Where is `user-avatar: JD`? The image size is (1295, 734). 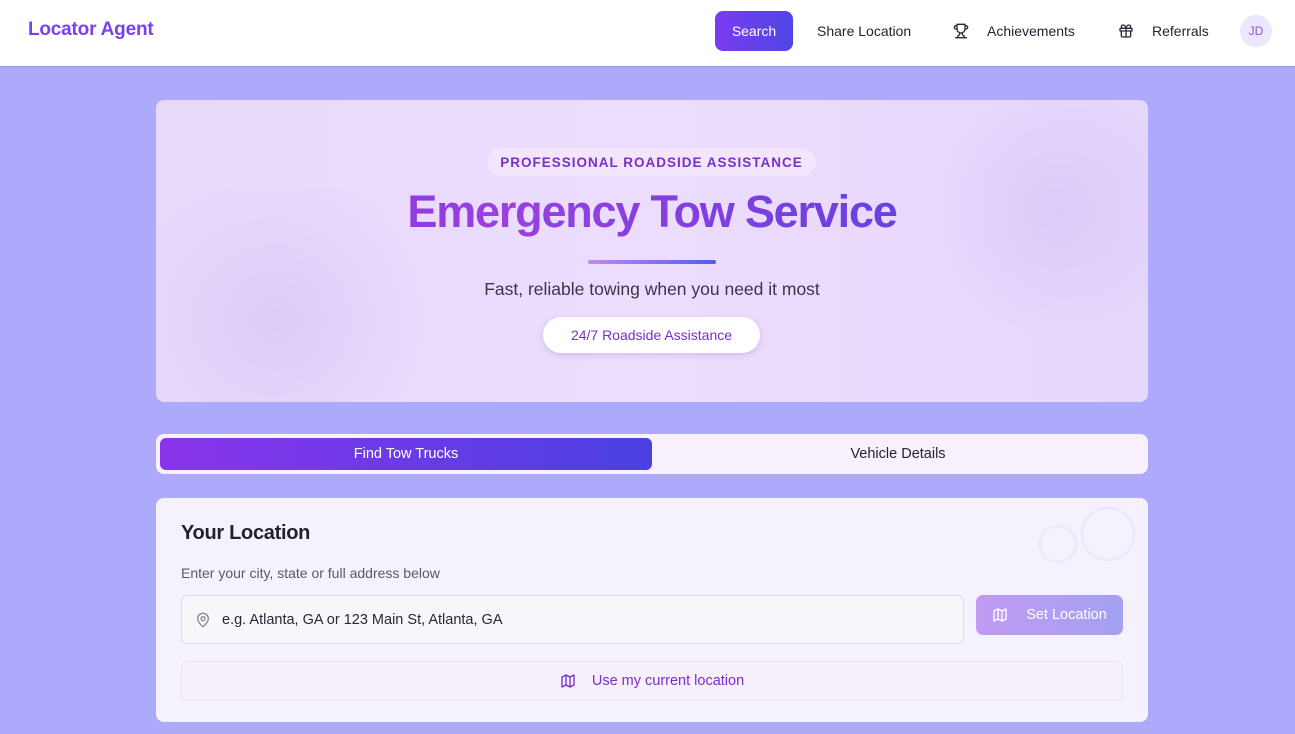
user-avatar: JD is located at coordinates (1256, 31).